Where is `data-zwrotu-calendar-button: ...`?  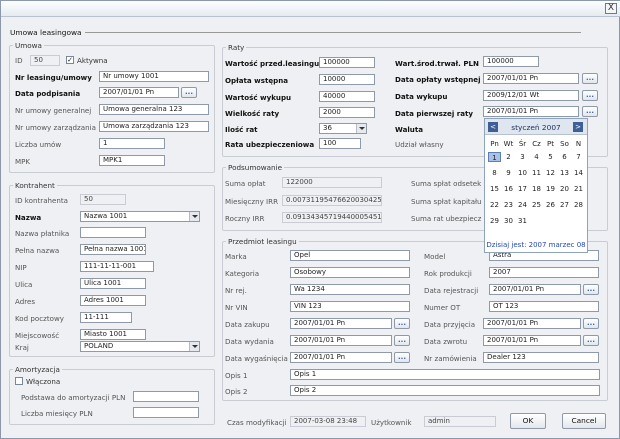
data-zwrotu-calendar-button: ... is located at coordinates (591, 340).